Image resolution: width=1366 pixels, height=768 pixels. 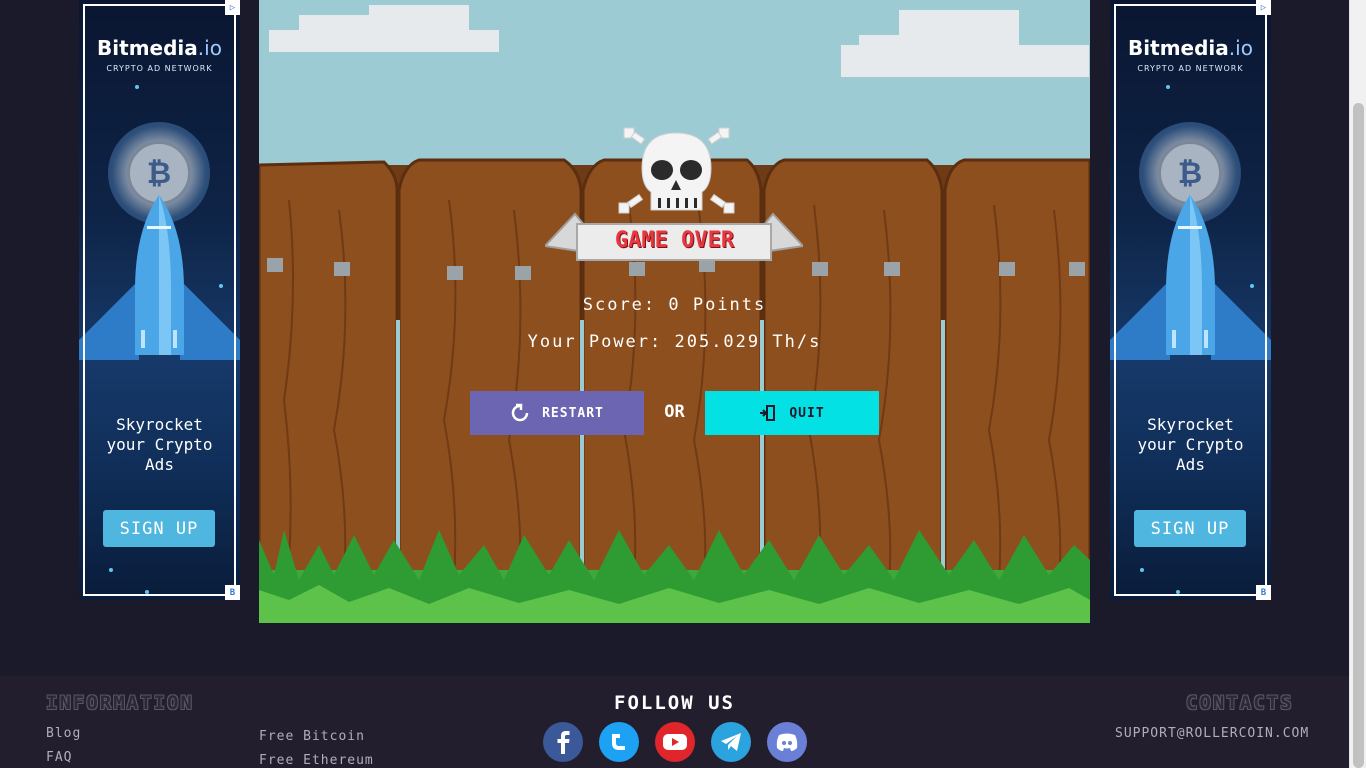 I want to click on telegram-icon, so click(x=731, y=742).